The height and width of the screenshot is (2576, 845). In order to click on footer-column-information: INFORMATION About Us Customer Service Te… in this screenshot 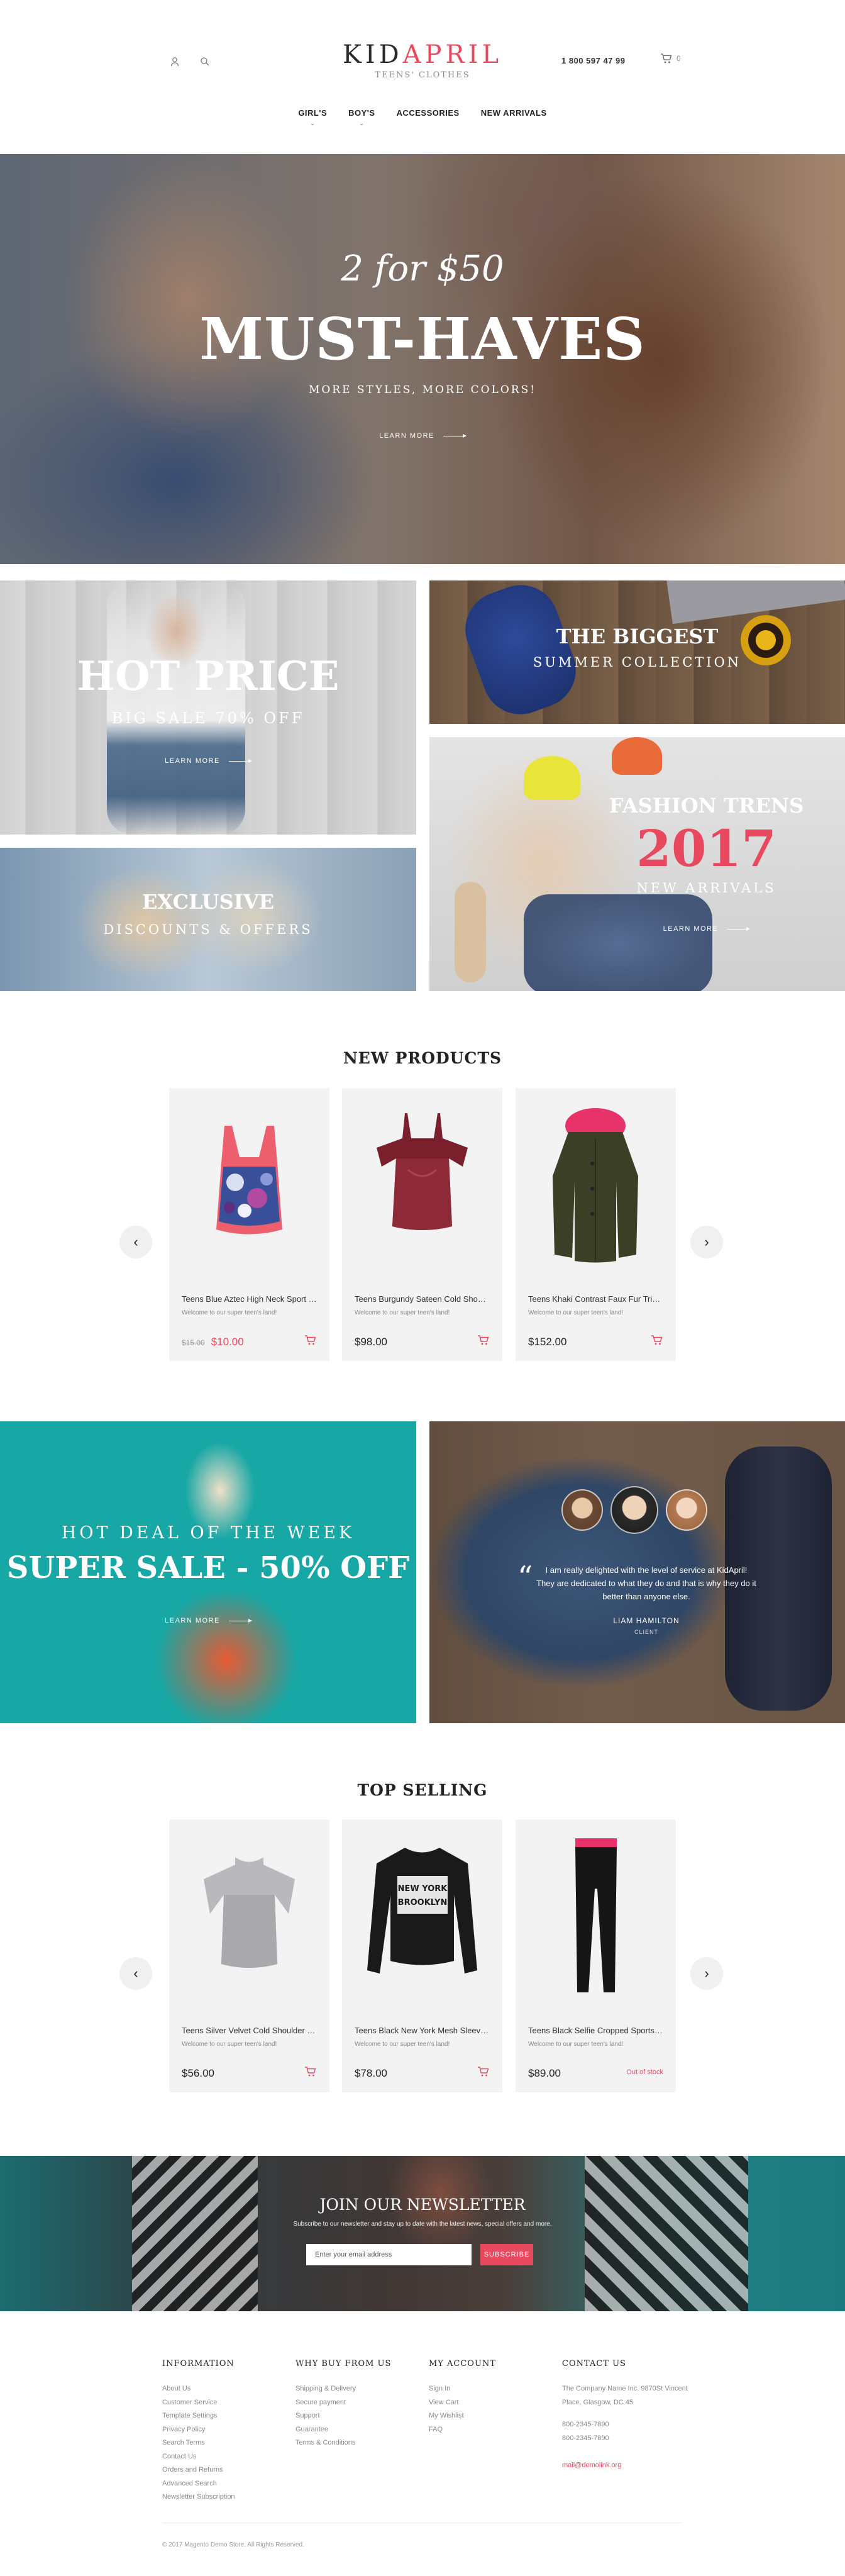, I will do `click(199, 2431)`.